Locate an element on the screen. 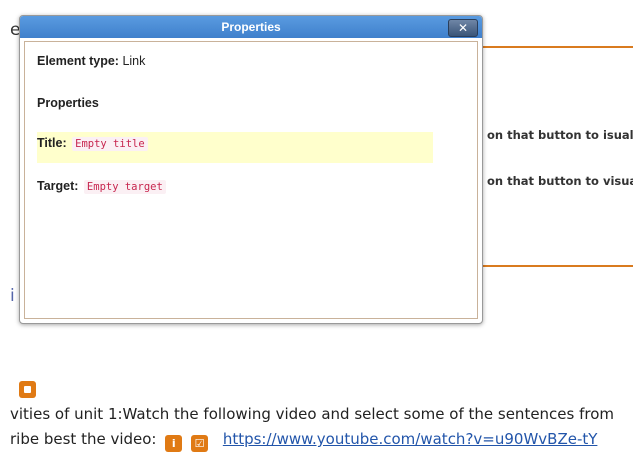 This screenshot has height=452, width=633. title-field: Title: Empty title is located at coordinates (92, 143).